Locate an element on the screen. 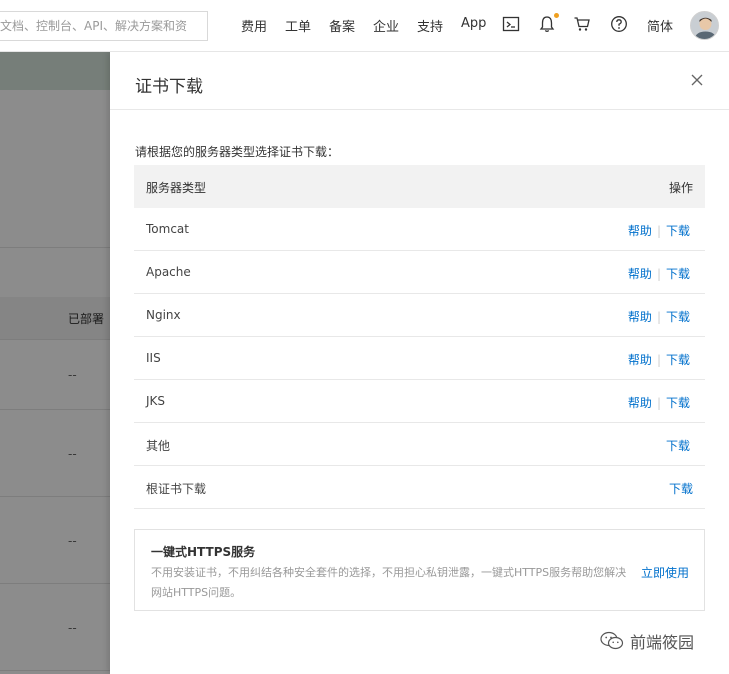 This screenshot has height=674, width=729. drawer-title: 证书下载 is located at coordinates (169, 87).